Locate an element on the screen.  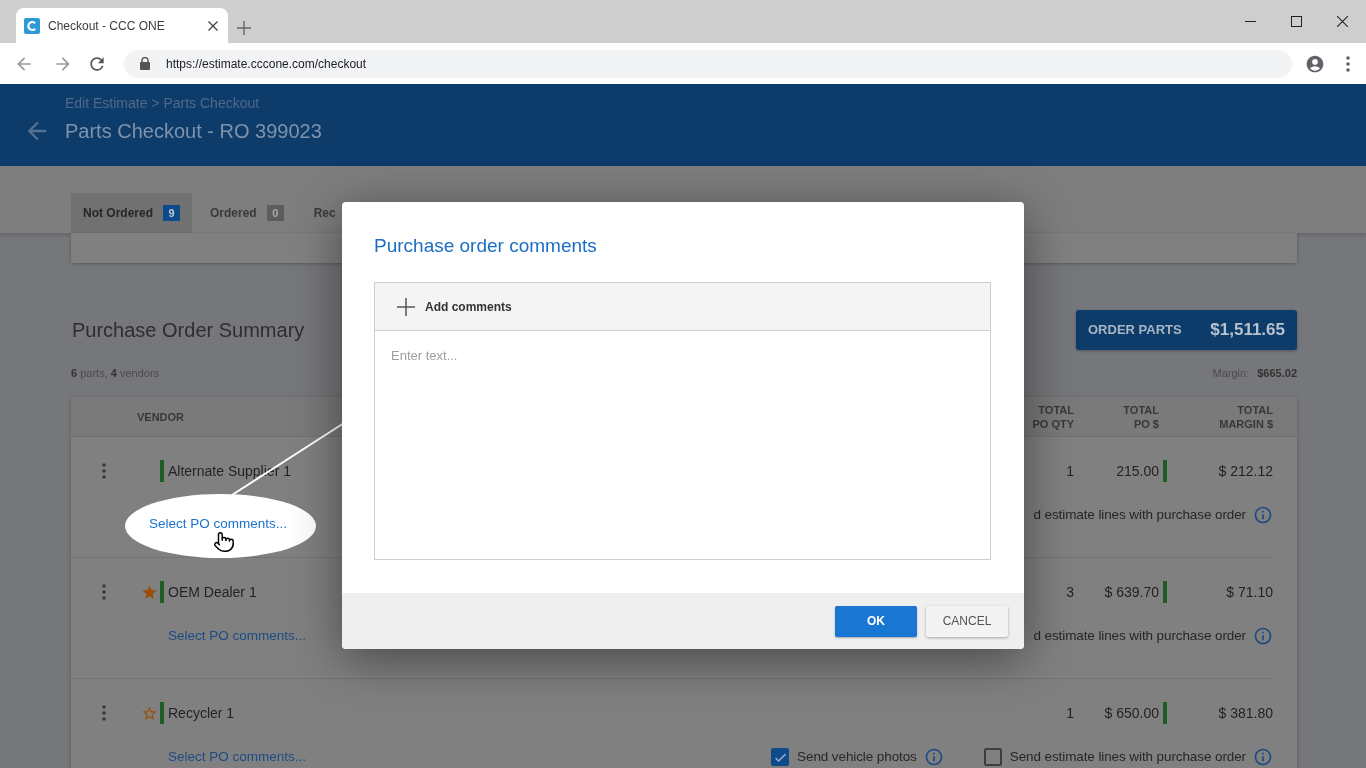
column-header: TOTAL MARGIN $ is located at coordinates (1245, 416).